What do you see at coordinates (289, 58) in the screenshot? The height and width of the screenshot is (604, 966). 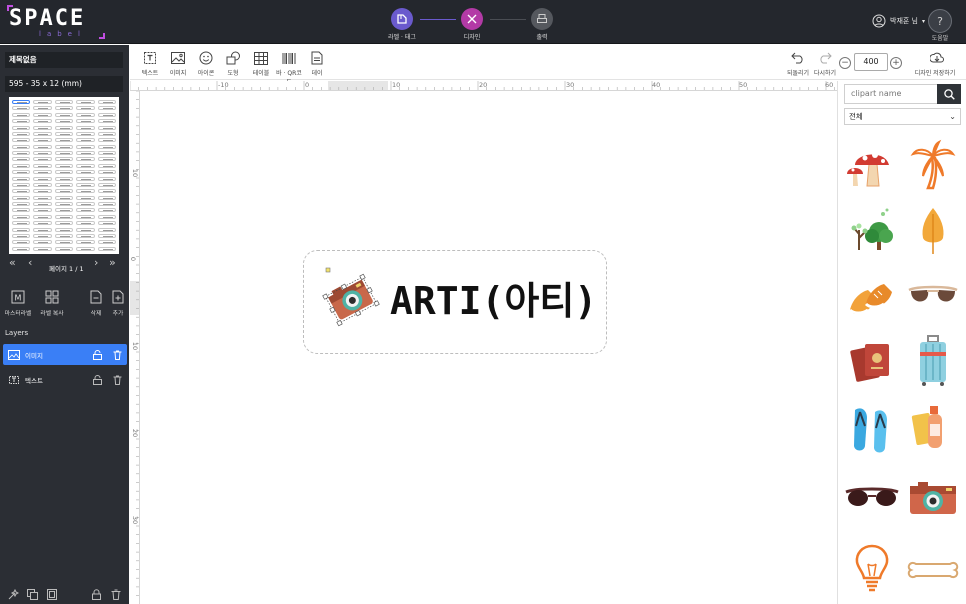 I see `barcode-icon` at bounding box center [289, 58].